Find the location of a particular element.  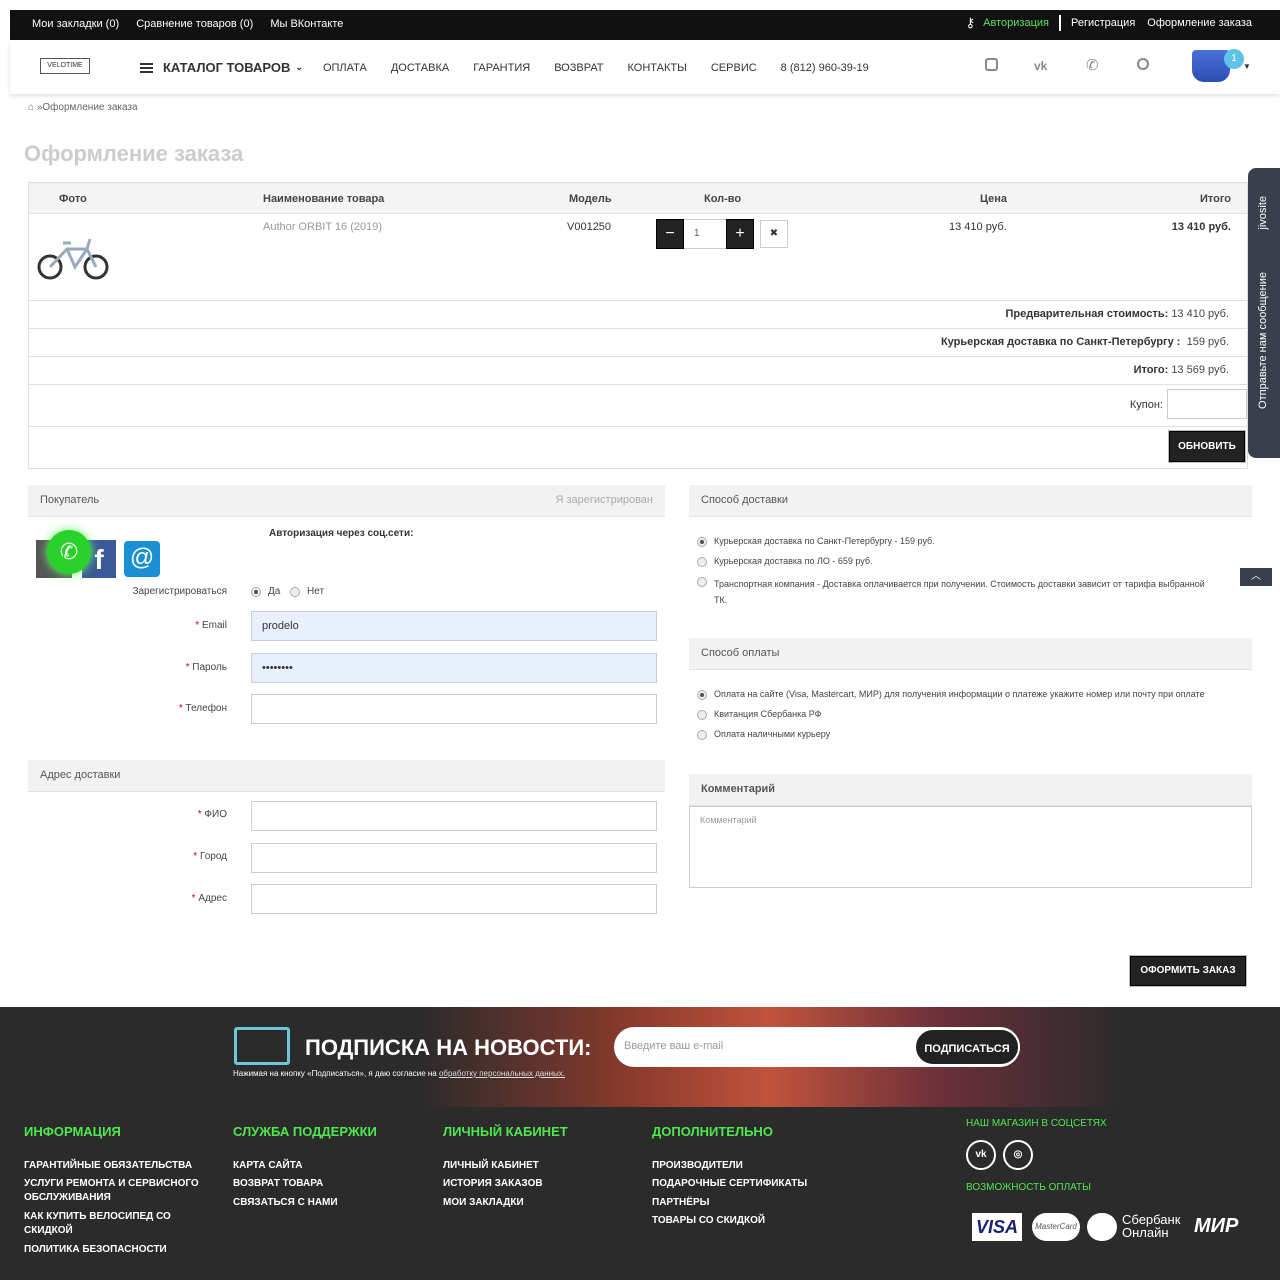

logo: VELOTIME is located at coordinates (65, 66).